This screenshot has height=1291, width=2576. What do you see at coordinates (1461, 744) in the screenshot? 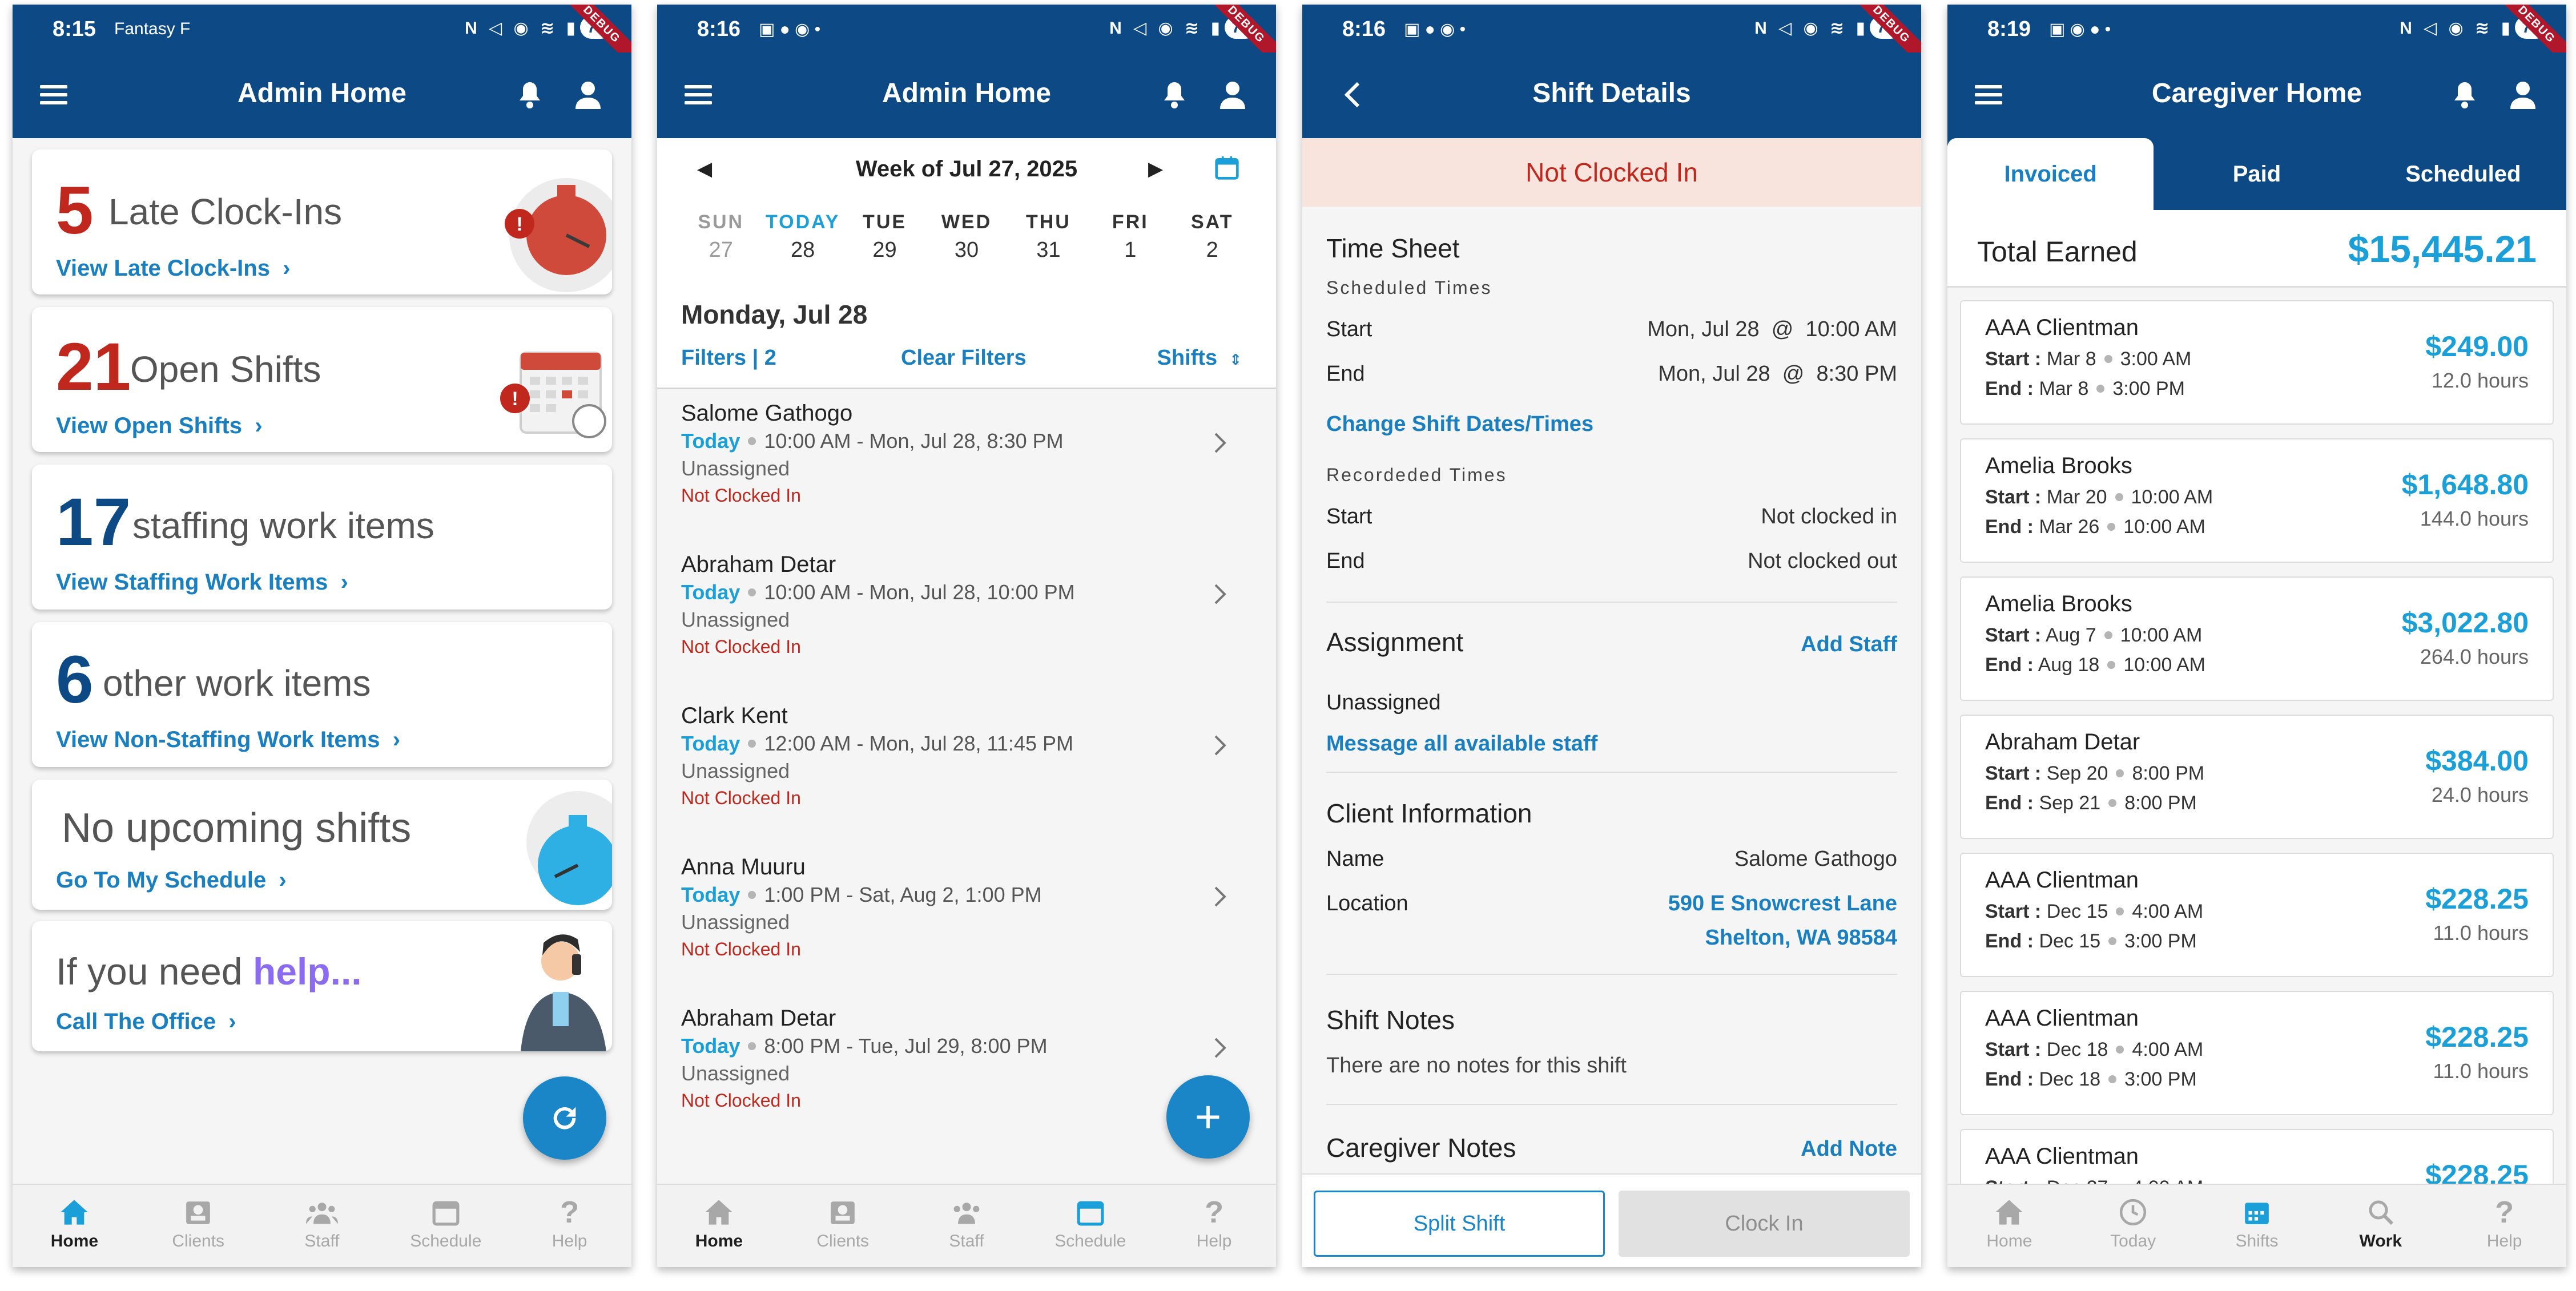
I see `message-available-staff-link: Message all available staff` at bounding box center [1461, 744].